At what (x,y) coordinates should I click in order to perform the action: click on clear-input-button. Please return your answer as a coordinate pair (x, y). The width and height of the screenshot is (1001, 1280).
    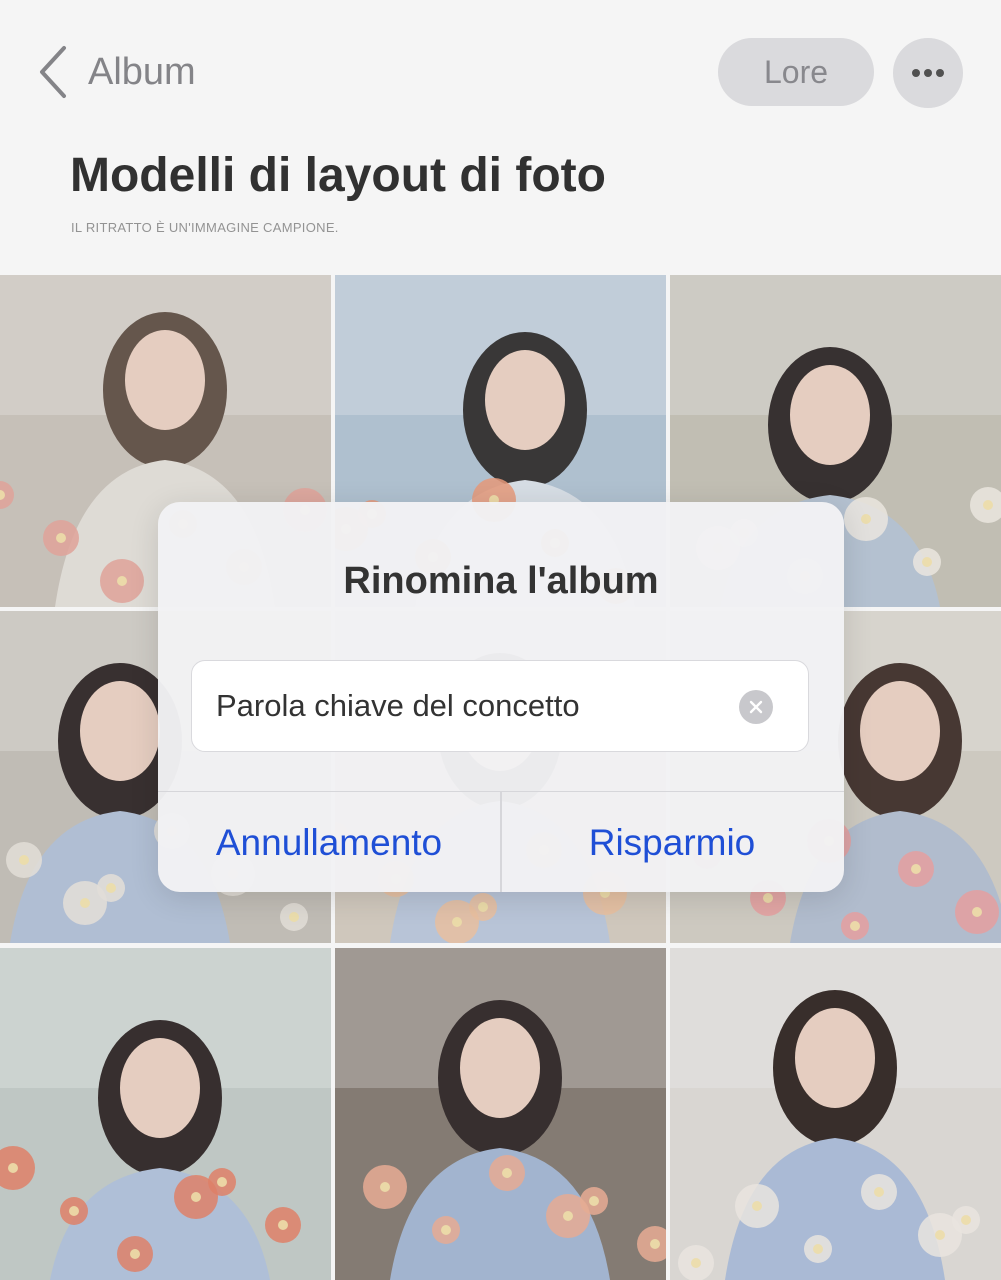
    Looking at the image, I should click on (756, 707).